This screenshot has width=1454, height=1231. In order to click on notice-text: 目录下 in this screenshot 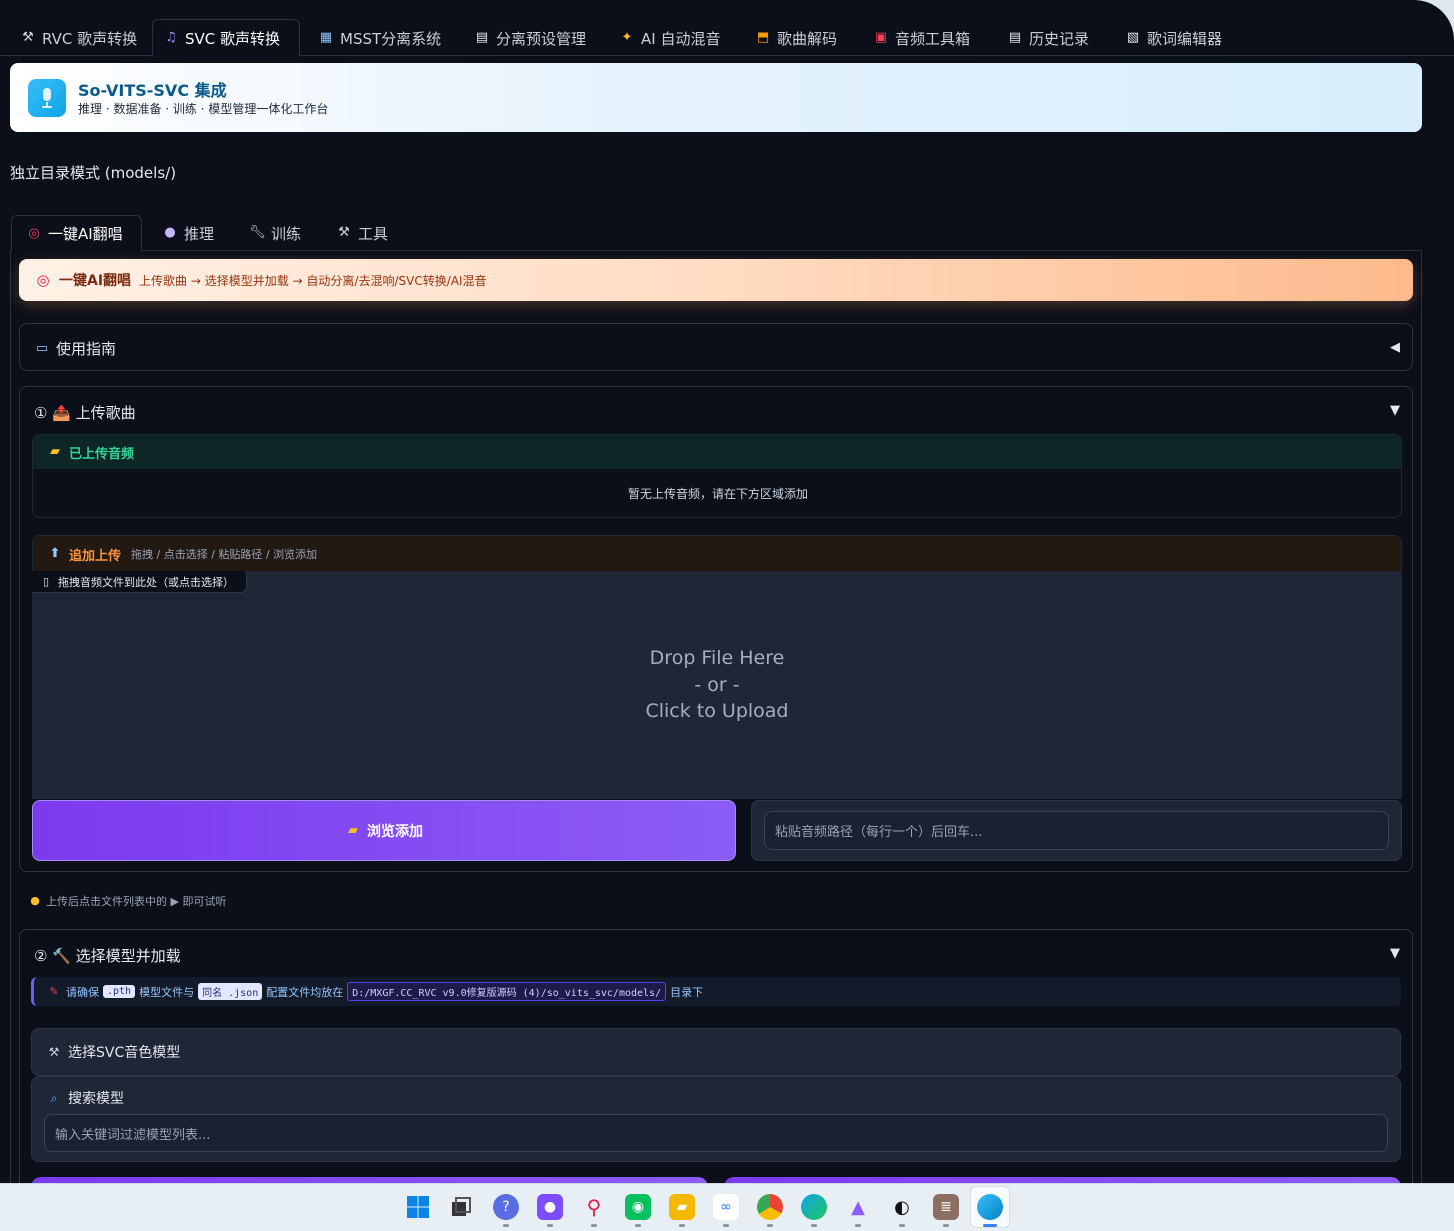, I will do `click(687, 992)`.